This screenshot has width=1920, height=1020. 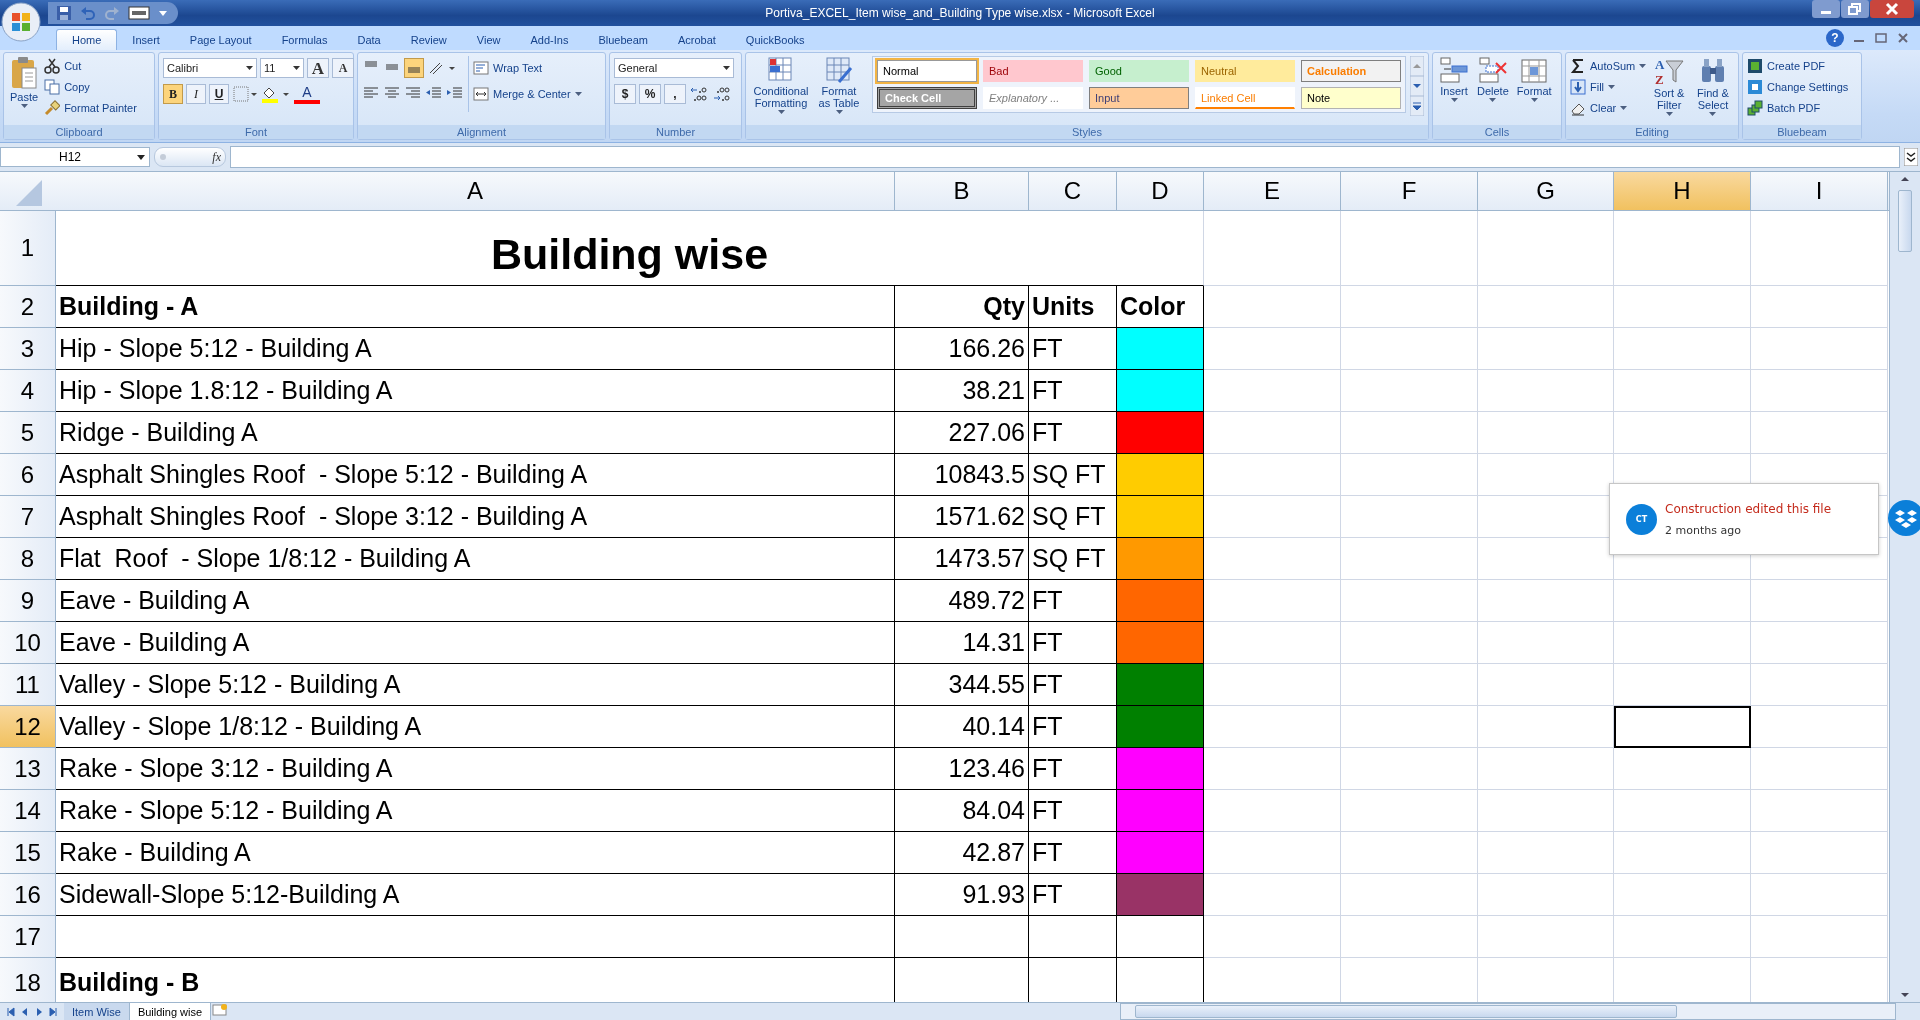 What do you see at coordinates (25, 1011) in the screenshot?
I see `previous-sheet-icon` at bounding box center [25, 1011].